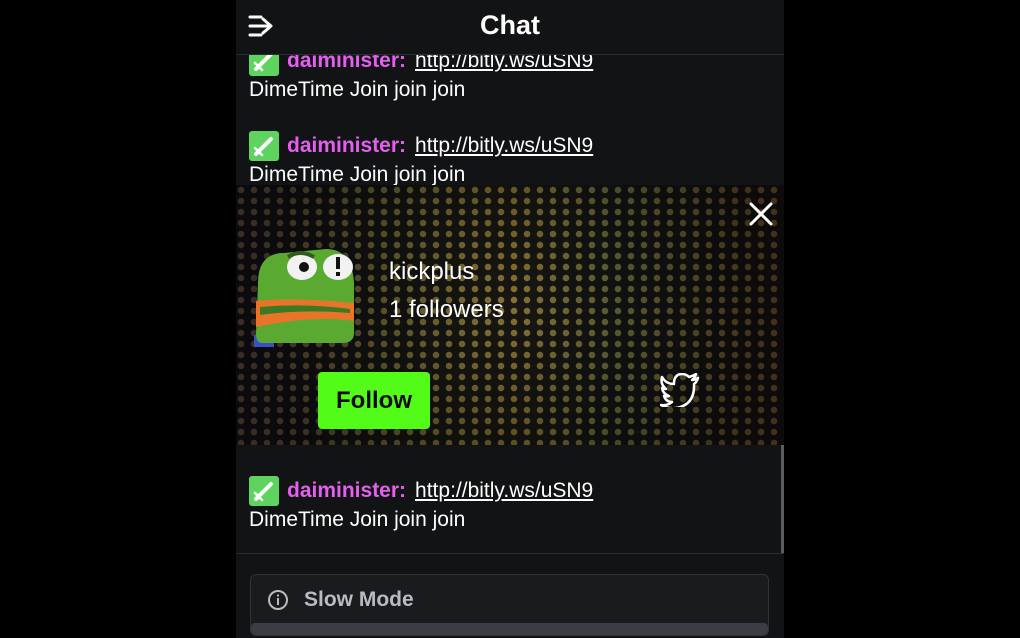  I want to click on frog-avatar, so click(306, 295).